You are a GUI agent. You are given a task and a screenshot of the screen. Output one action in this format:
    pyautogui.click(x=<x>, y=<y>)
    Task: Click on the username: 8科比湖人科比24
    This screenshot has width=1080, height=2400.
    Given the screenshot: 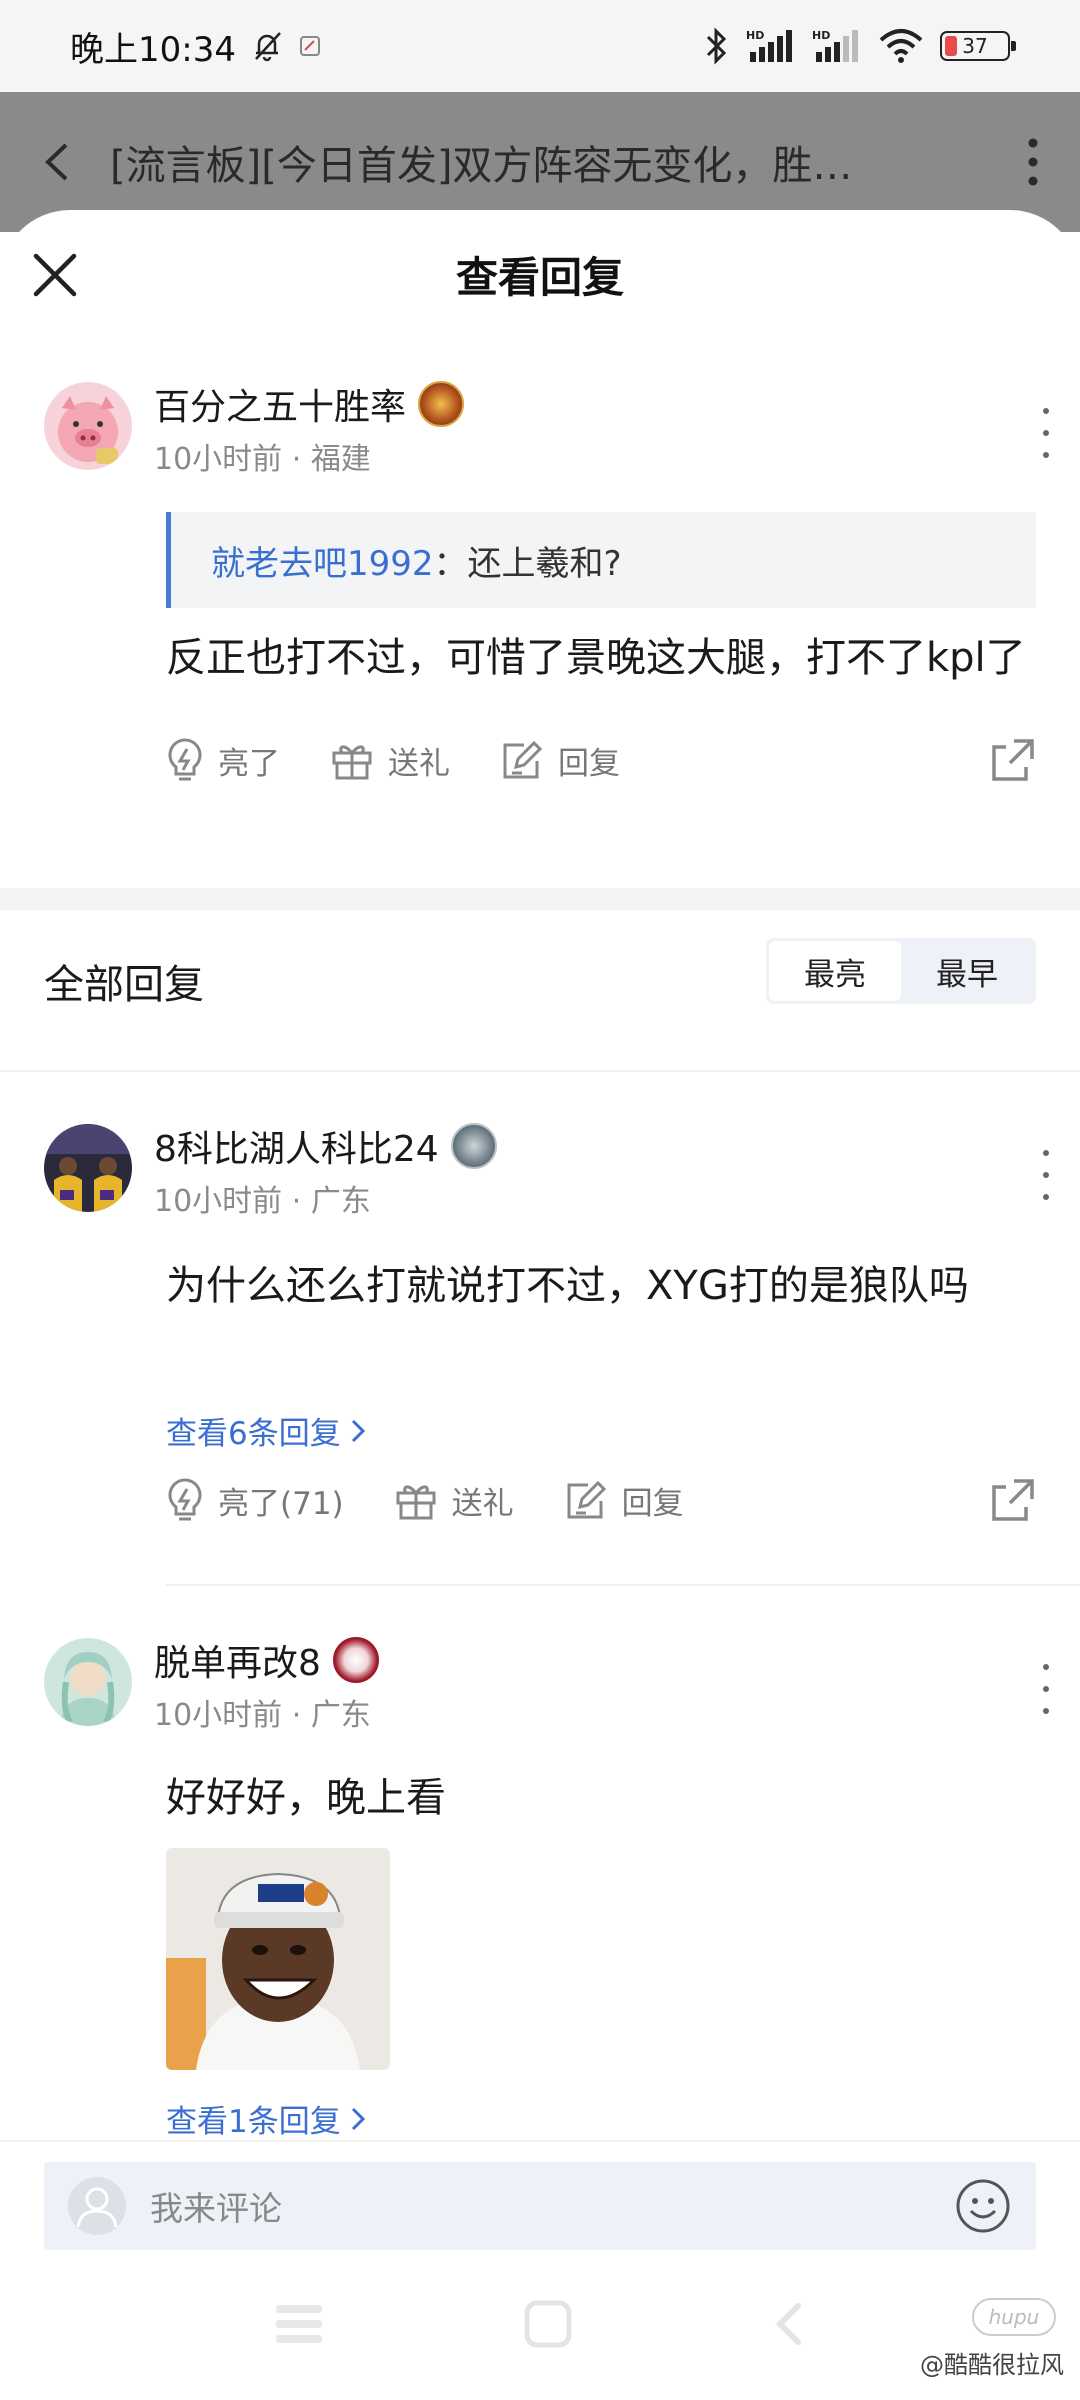 What is the action you would take?
    pyautogui.click(x=296, y=1146)
    